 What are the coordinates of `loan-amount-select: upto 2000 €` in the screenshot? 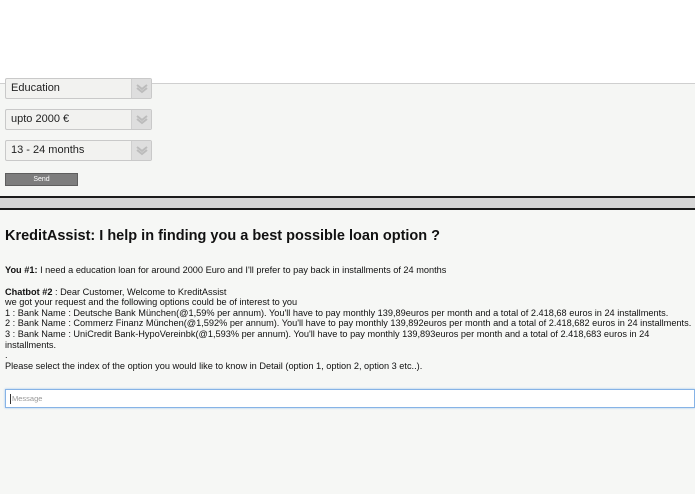 It's located at (78, 119).